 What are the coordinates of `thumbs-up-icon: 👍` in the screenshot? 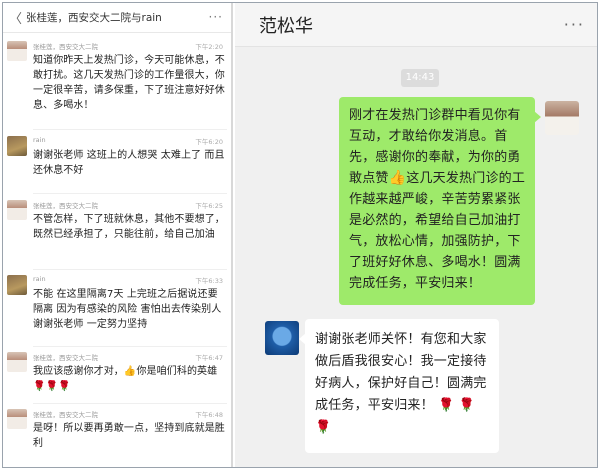 It's located at (397, 178).